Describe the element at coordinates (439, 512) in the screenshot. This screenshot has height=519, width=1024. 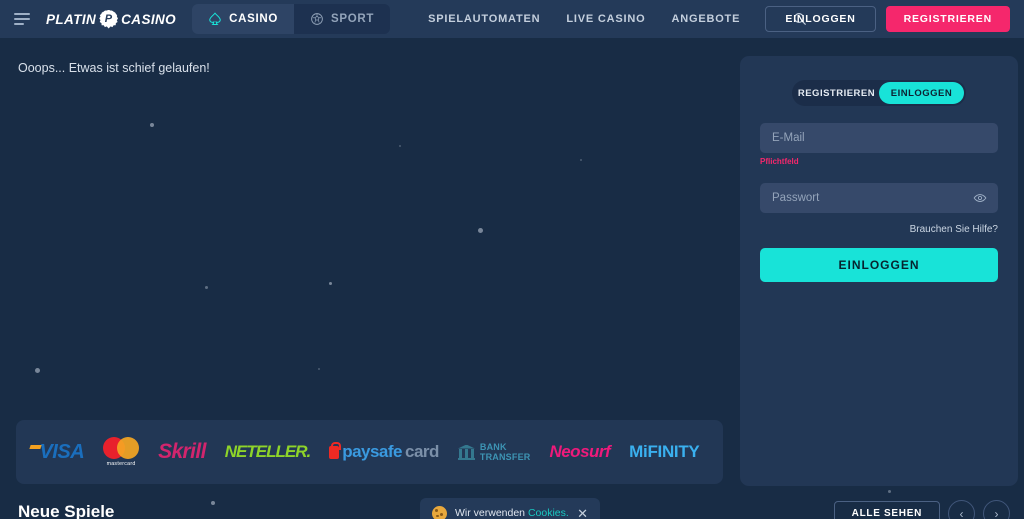
I see `cookie-icon` at that location.